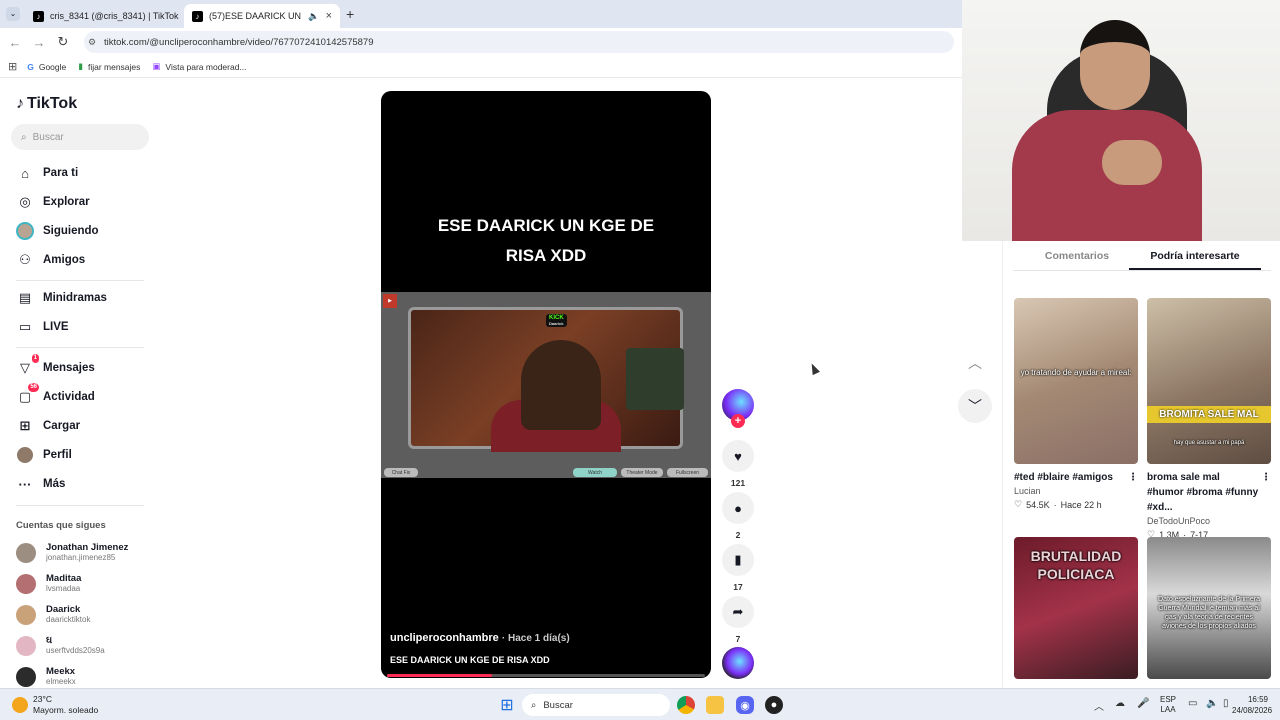  What do you see at coordinates (262, 16) in the screenshot?
I see `tab-video: ♪ (57)ESE DAARICK UN KGE D 🔈 ×` at bounding box center [262, 16].